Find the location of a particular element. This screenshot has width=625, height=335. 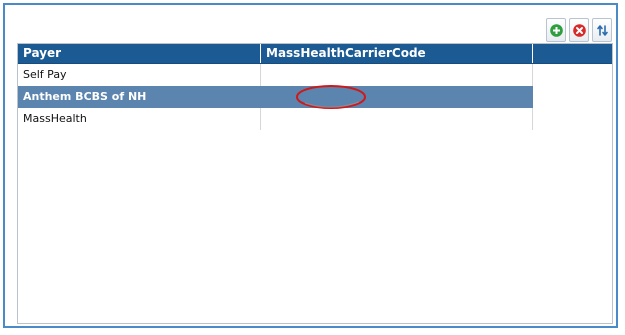

table-row: MassHealth is located at coordinates (315, 119).